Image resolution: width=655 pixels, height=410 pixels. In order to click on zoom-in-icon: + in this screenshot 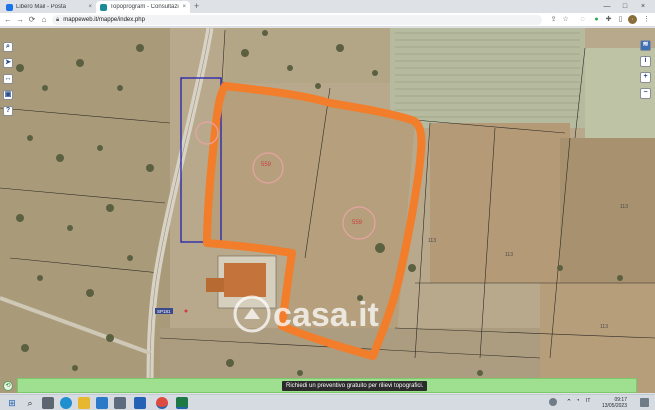, I will do `click(645, 77)`.